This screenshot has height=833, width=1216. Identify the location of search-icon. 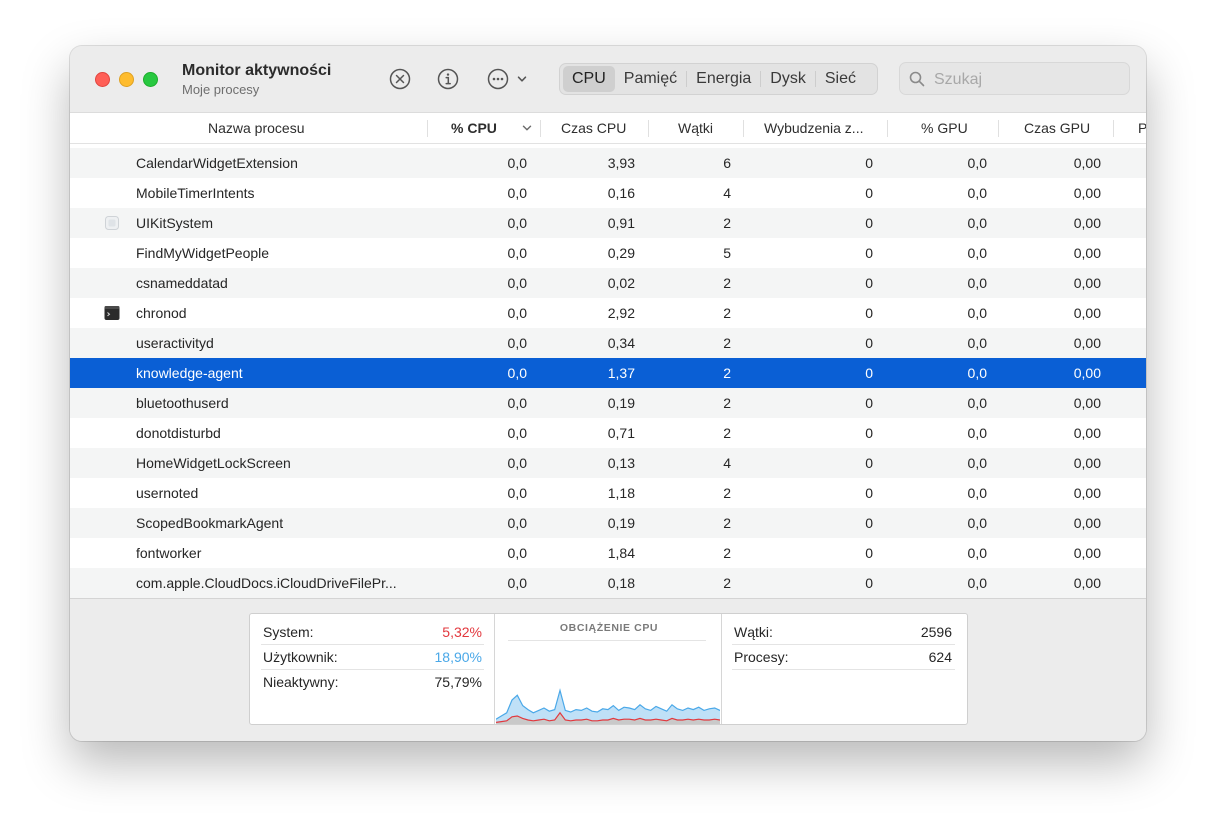
(917, 79).